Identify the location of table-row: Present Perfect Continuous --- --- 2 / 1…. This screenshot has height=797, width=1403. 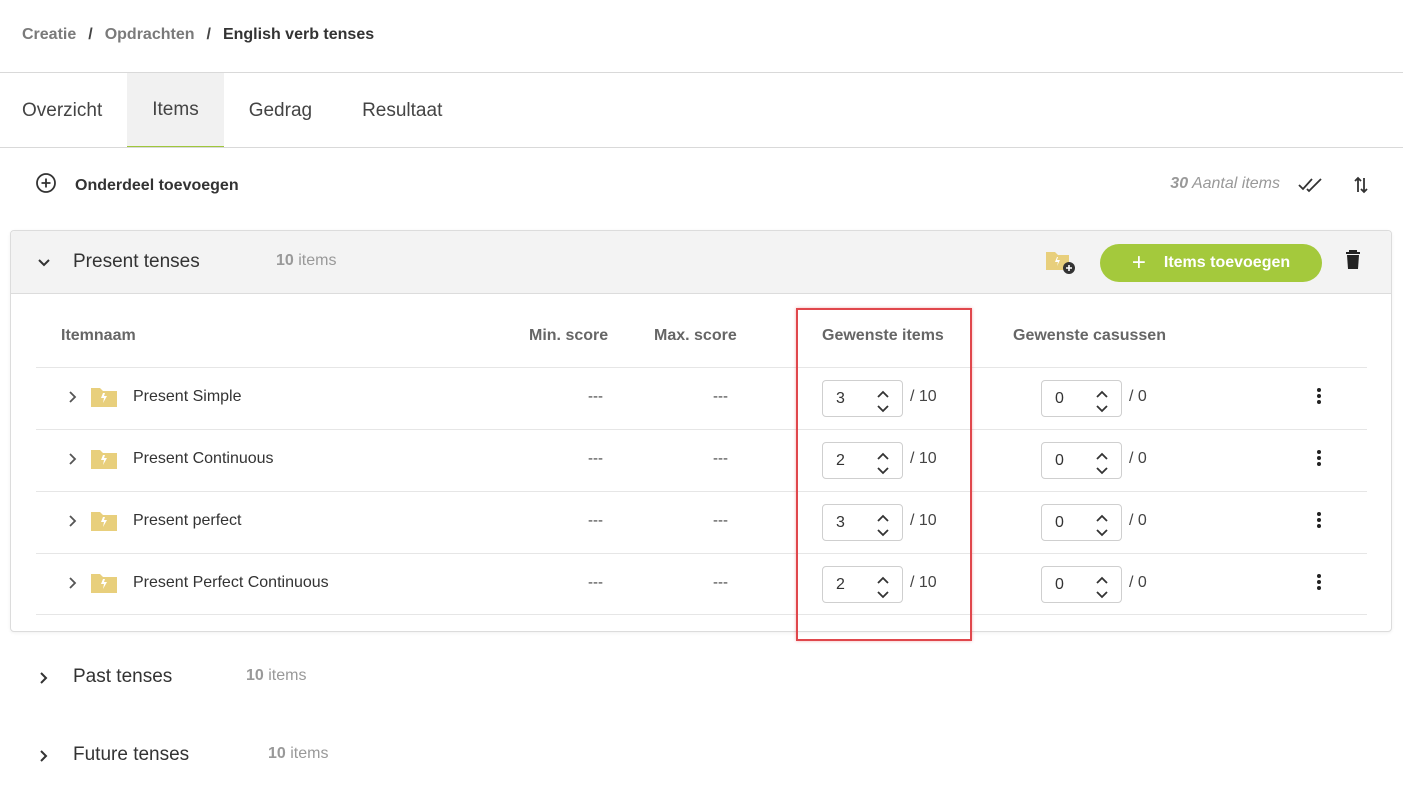
(701, 584).